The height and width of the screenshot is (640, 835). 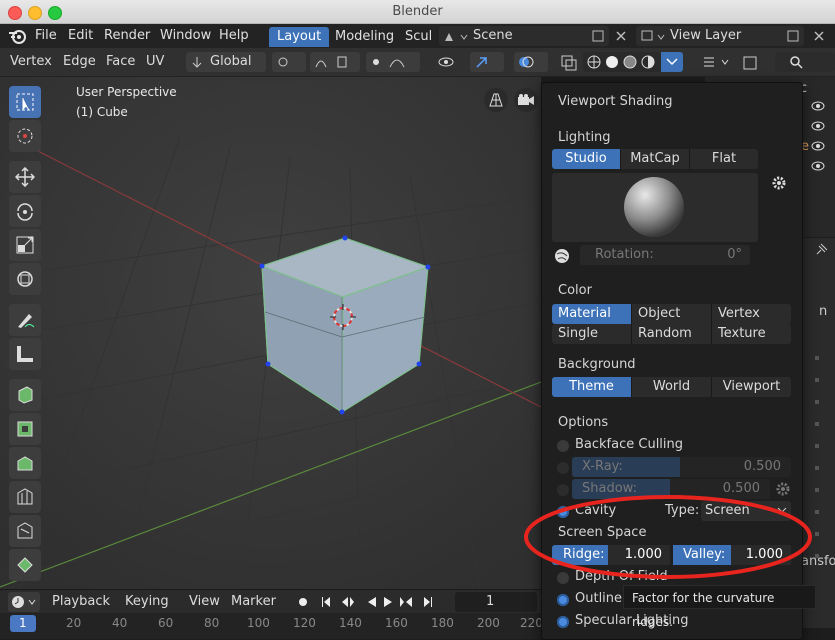 I want to click on color-option-random: Random, so click(x=672, y=334).